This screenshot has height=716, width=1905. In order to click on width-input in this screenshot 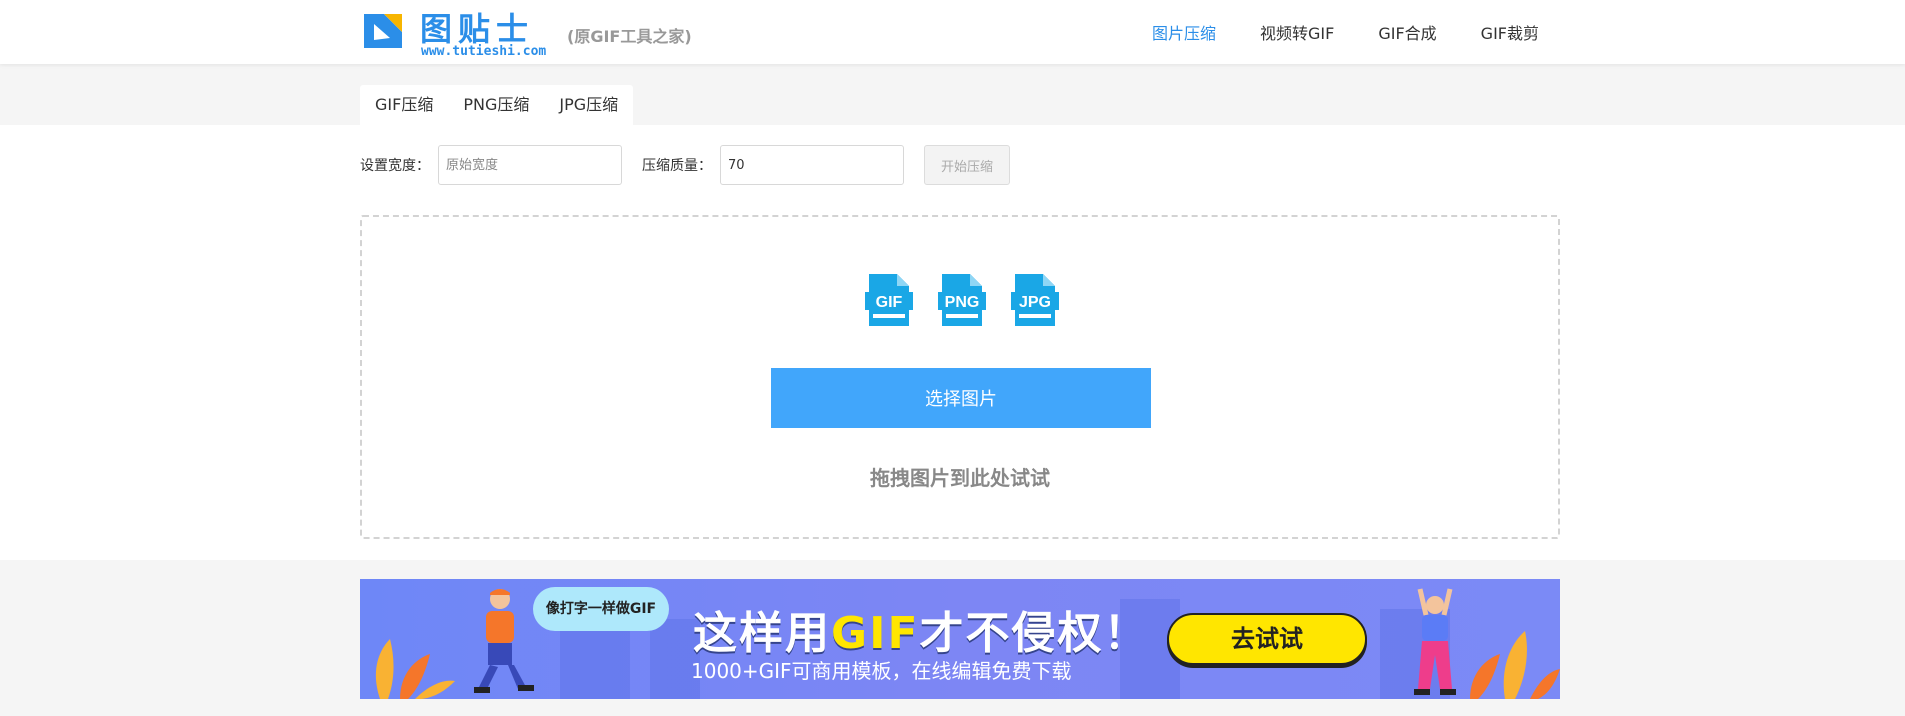, I will do `click(530, 165)`.